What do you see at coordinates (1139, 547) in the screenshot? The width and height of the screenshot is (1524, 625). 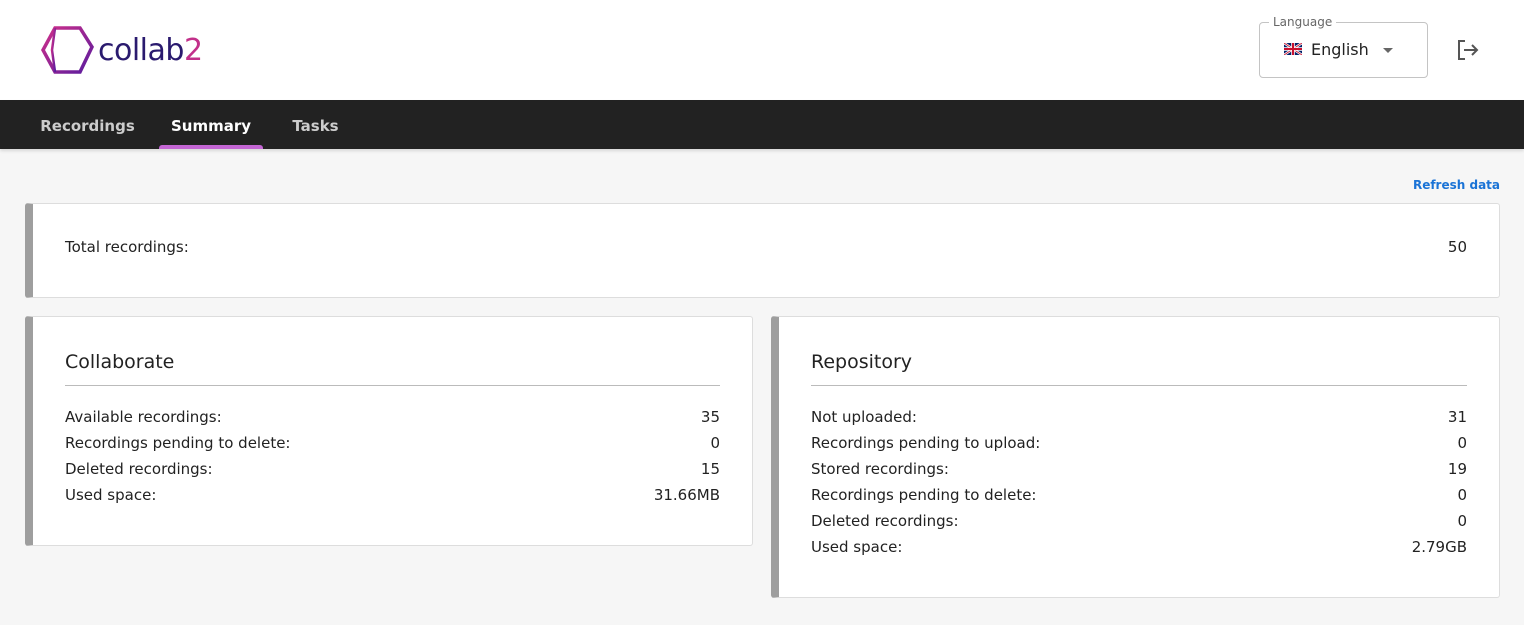 I see `stat-row: Used space: 2.79GB` at bounding box center [1139, 547].